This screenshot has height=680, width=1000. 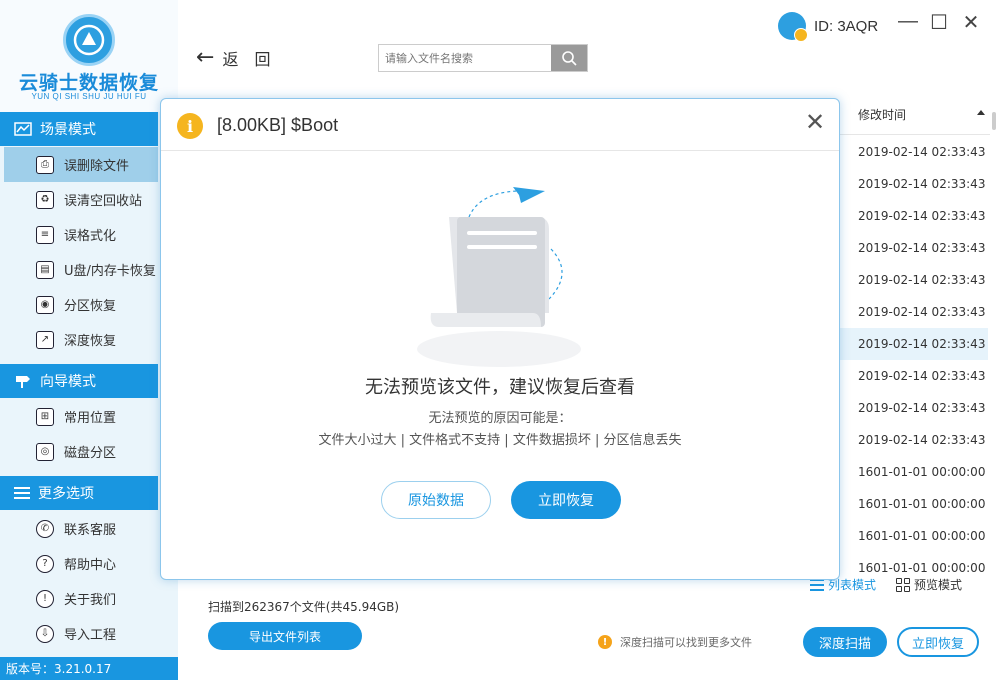 What do you see at coordinates (566, 500) in the screenshot?
I see `dialog-recover-button: 立即恢复` at bounding box center [566, 500].